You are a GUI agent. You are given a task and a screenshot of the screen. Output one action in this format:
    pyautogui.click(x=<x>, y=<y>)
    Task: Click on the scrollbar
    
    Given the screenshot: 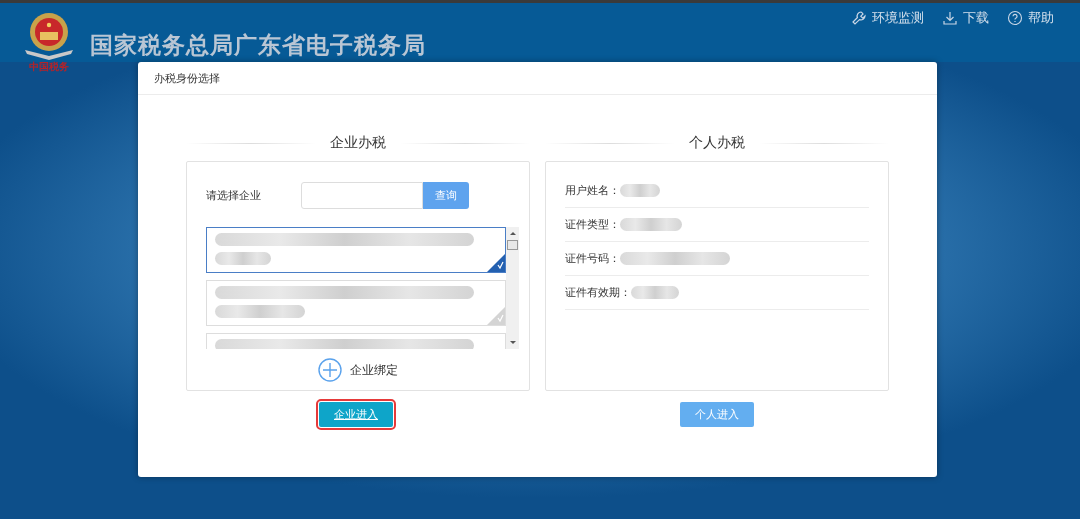 What is the action you would take?
    pyautogui.click(x=512, y=288)
    